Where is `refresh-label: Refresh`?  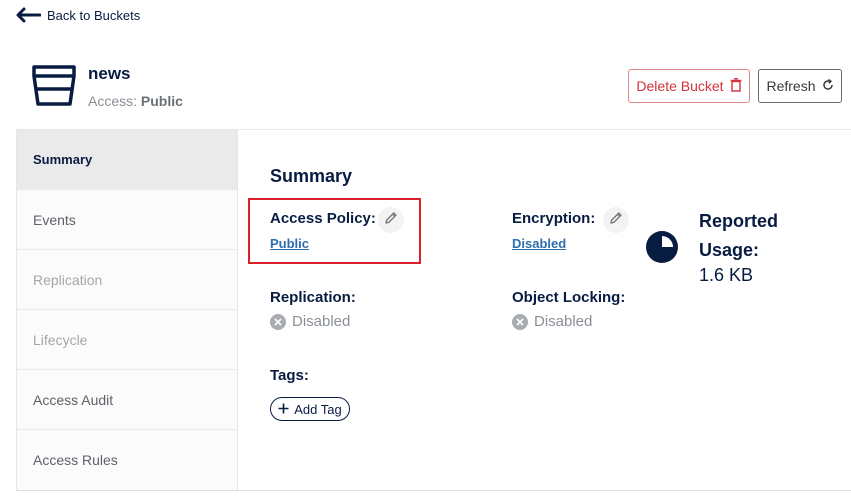
refresh-label: Refresh is located at coordinates (791, 86).